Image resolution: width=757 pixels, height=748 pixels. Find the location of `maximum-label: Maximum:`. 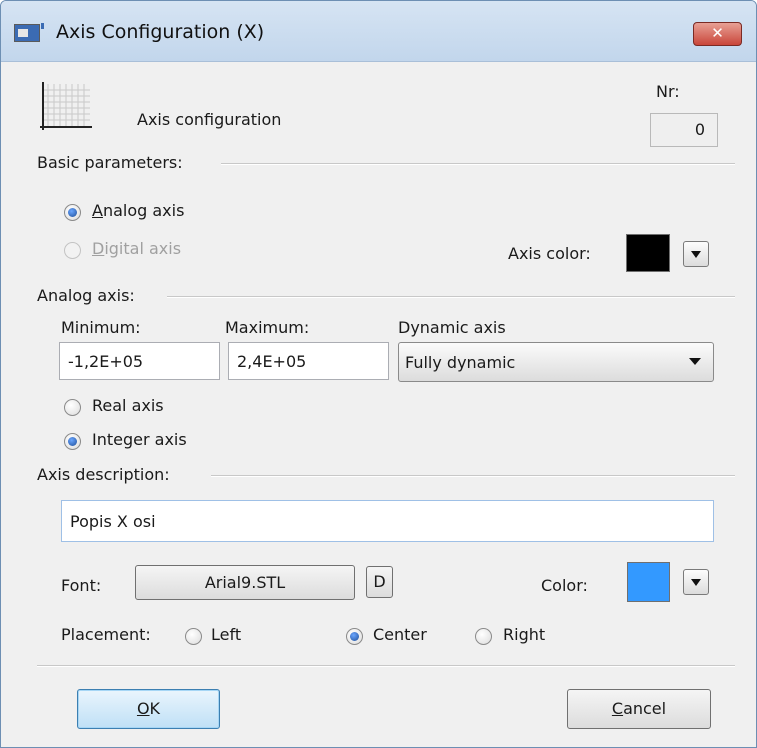

maximum-label: Maximum: is located at coordinates (267, 327).